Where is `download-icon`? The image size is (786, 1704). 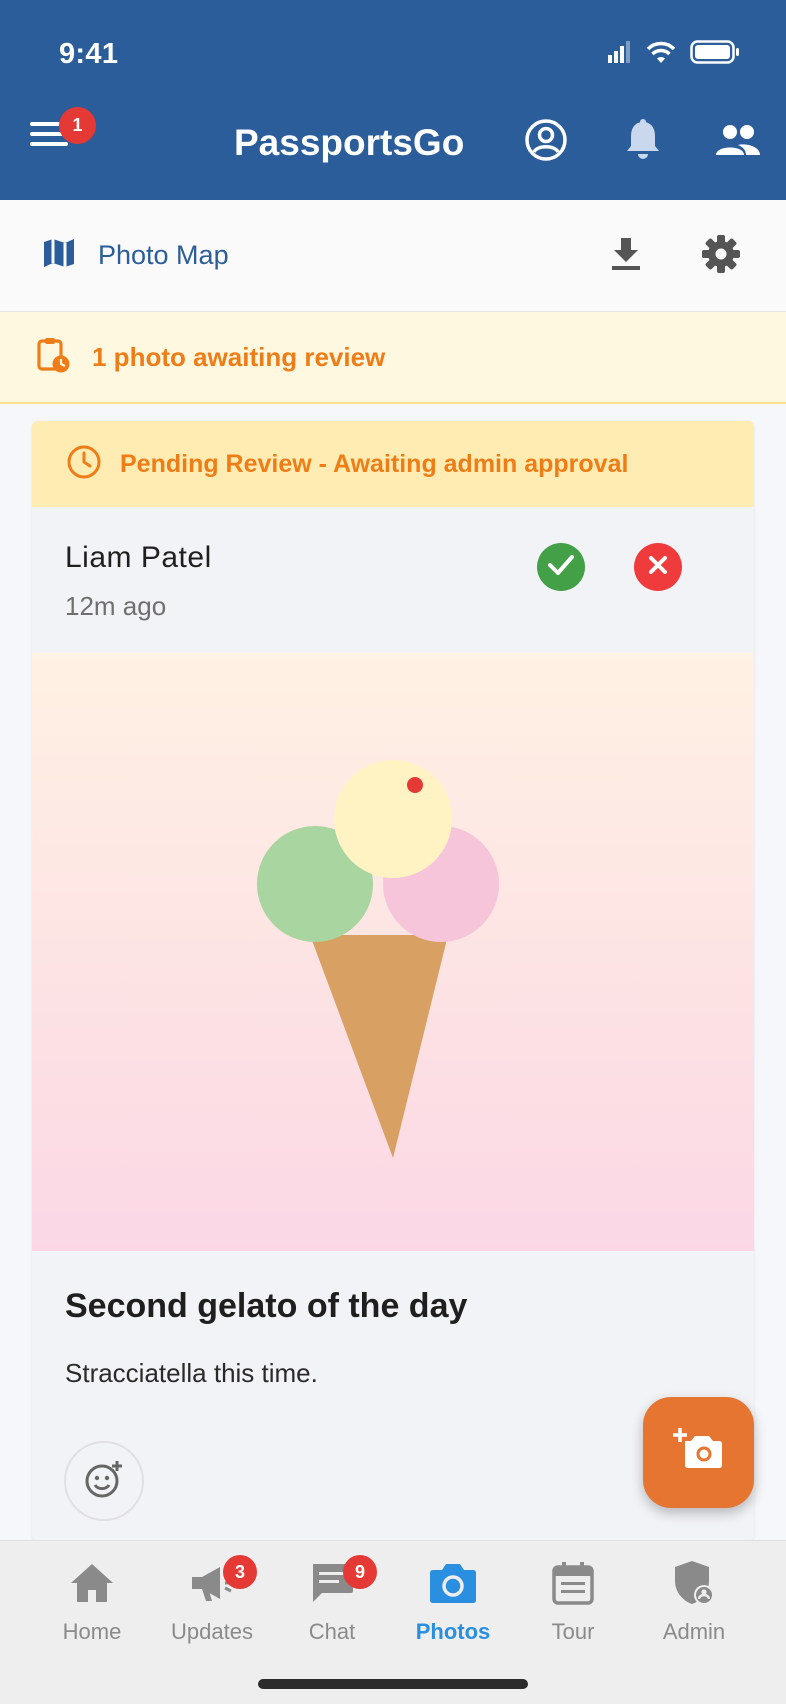 download-icon is located at coordinates (626, 256).